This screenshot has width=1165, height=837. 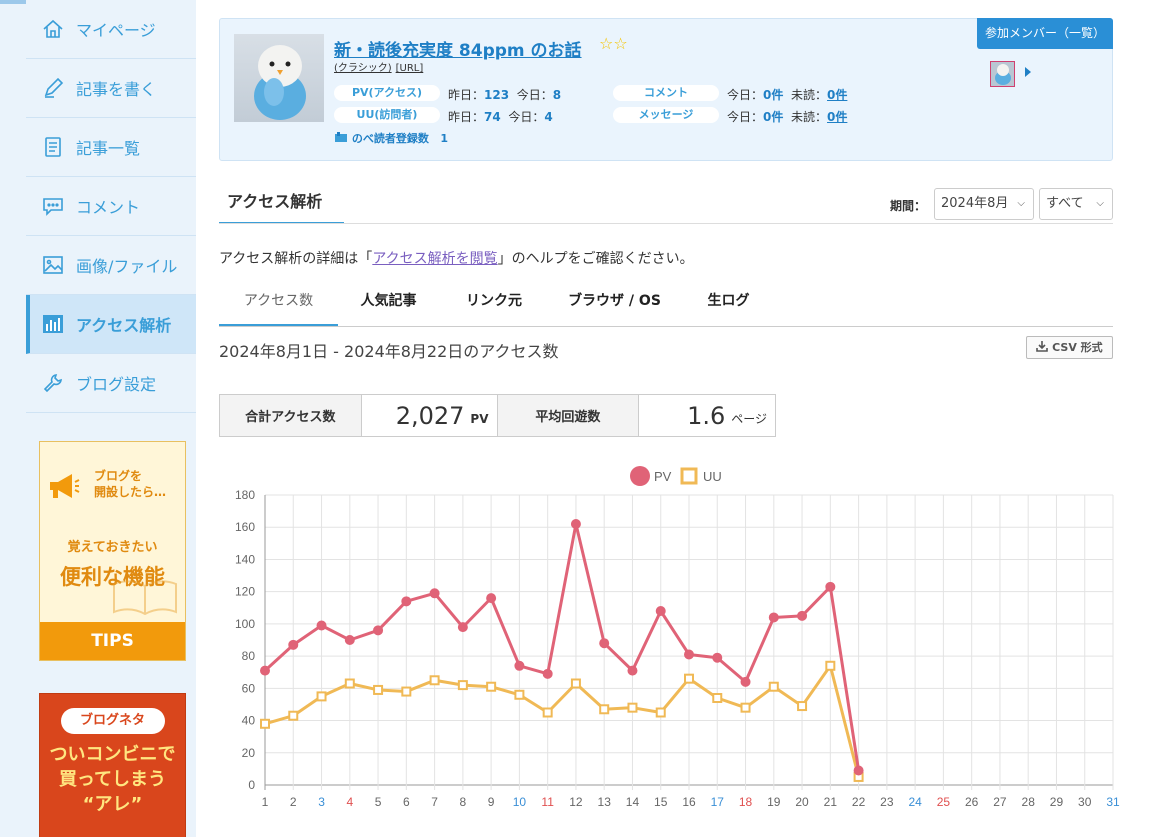 I want to click on x-tick-label: 9, so click(x=491, y=802).